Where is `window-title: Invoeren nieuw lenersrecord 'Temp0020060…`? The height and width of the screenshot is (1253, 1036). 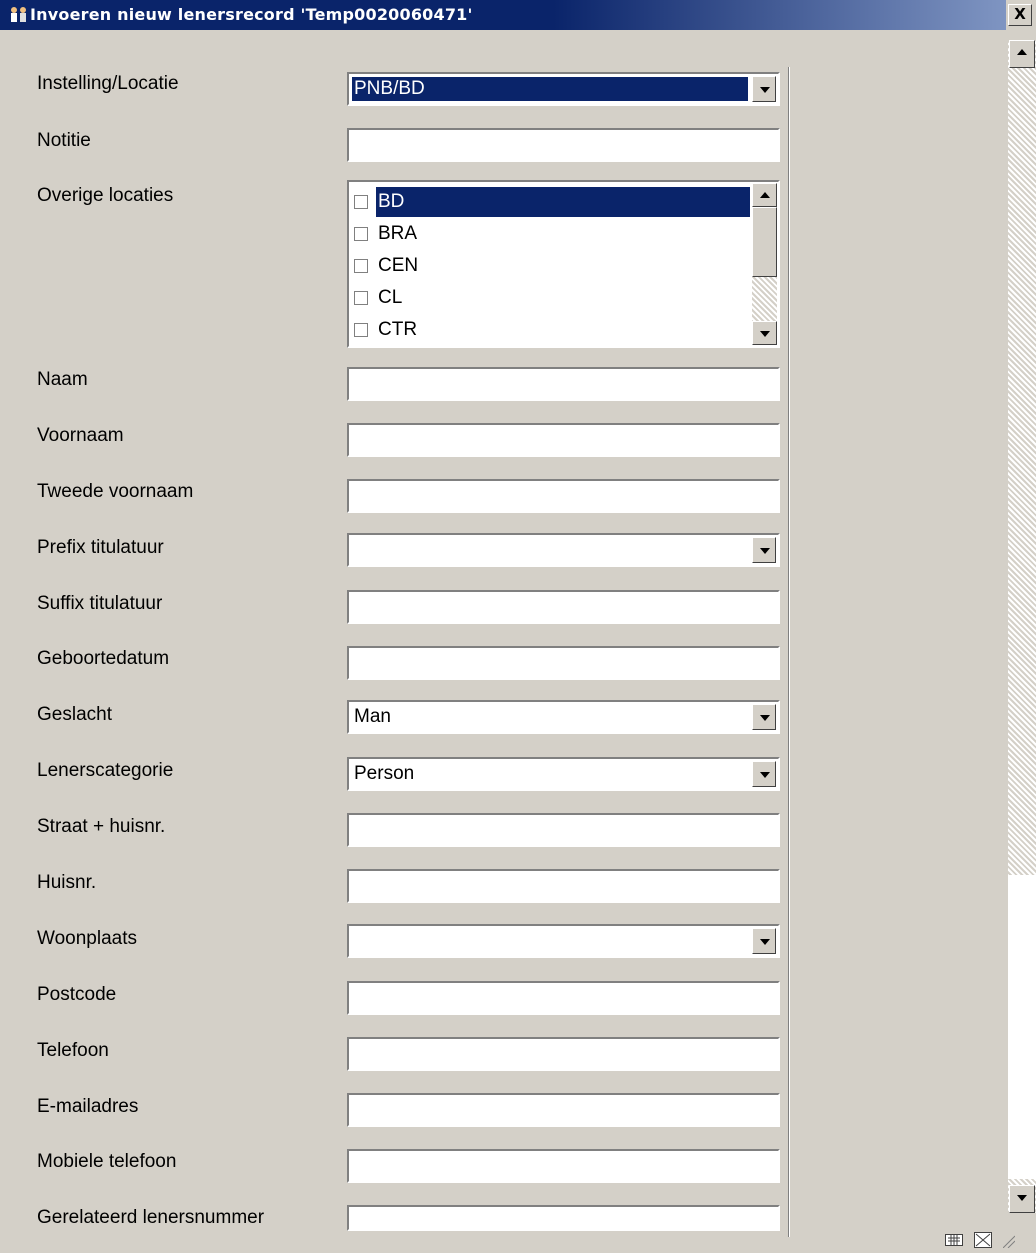 window-title: Invoeren nieuw lenersrecord 'Temp0020060… is located at coordinates (251, 14).